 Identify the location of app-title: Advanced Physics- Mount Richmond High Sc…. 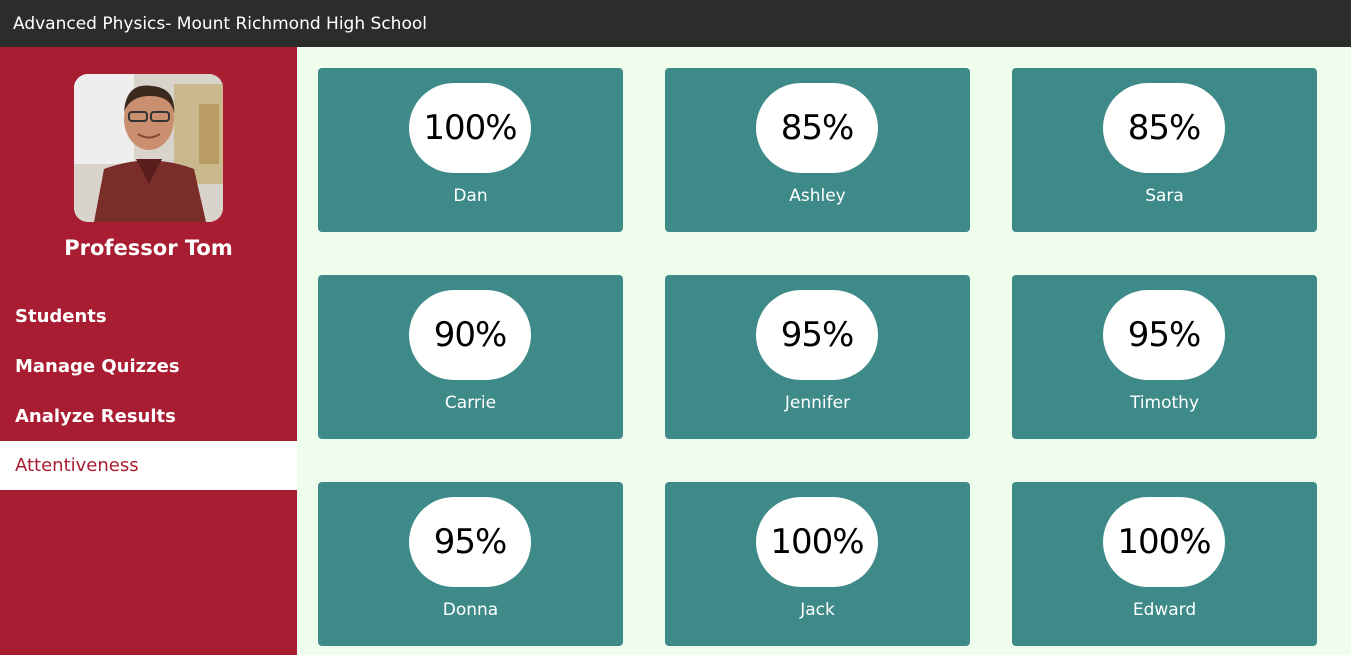
(220, 23).